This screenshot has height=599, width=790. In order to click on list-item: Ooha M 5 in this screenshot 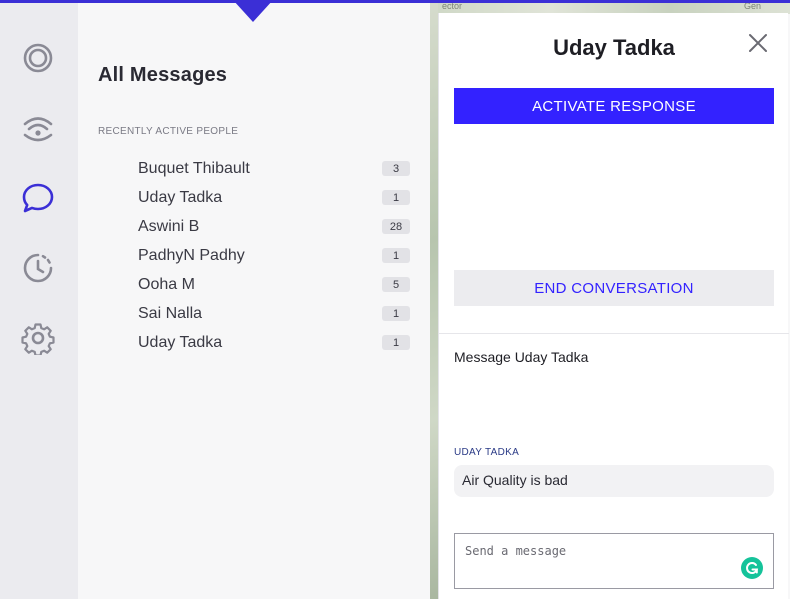, I will do `click(274, 284)`.